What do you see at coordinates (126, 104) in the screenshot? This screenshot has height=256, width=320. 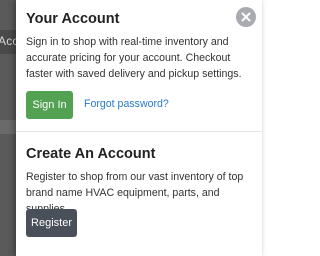 I see `forgot-password-link: Forgot password?` at bounding box center [126, 104].